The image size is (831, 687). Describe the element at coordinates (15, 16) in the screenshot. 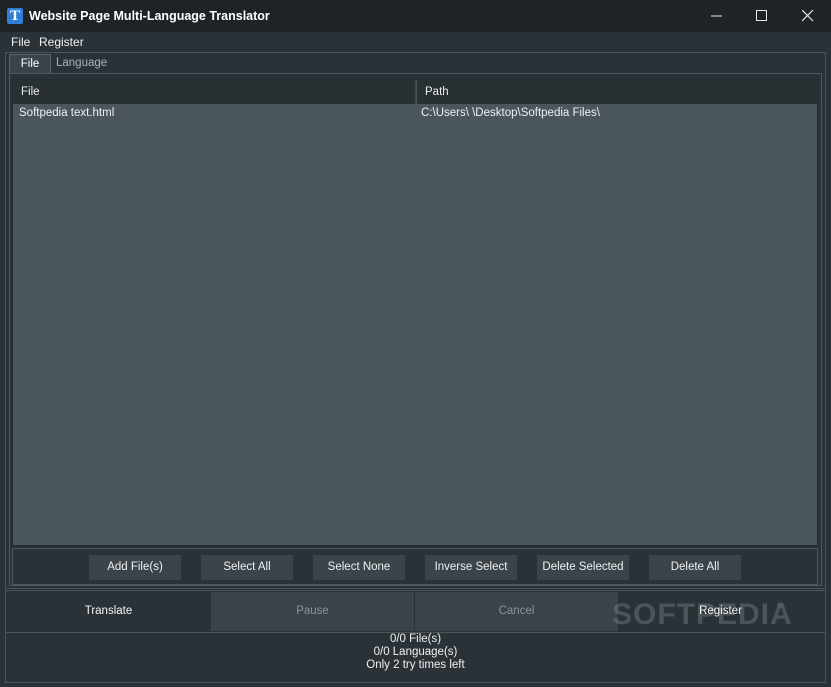

I see `app-icon: T` at that location.